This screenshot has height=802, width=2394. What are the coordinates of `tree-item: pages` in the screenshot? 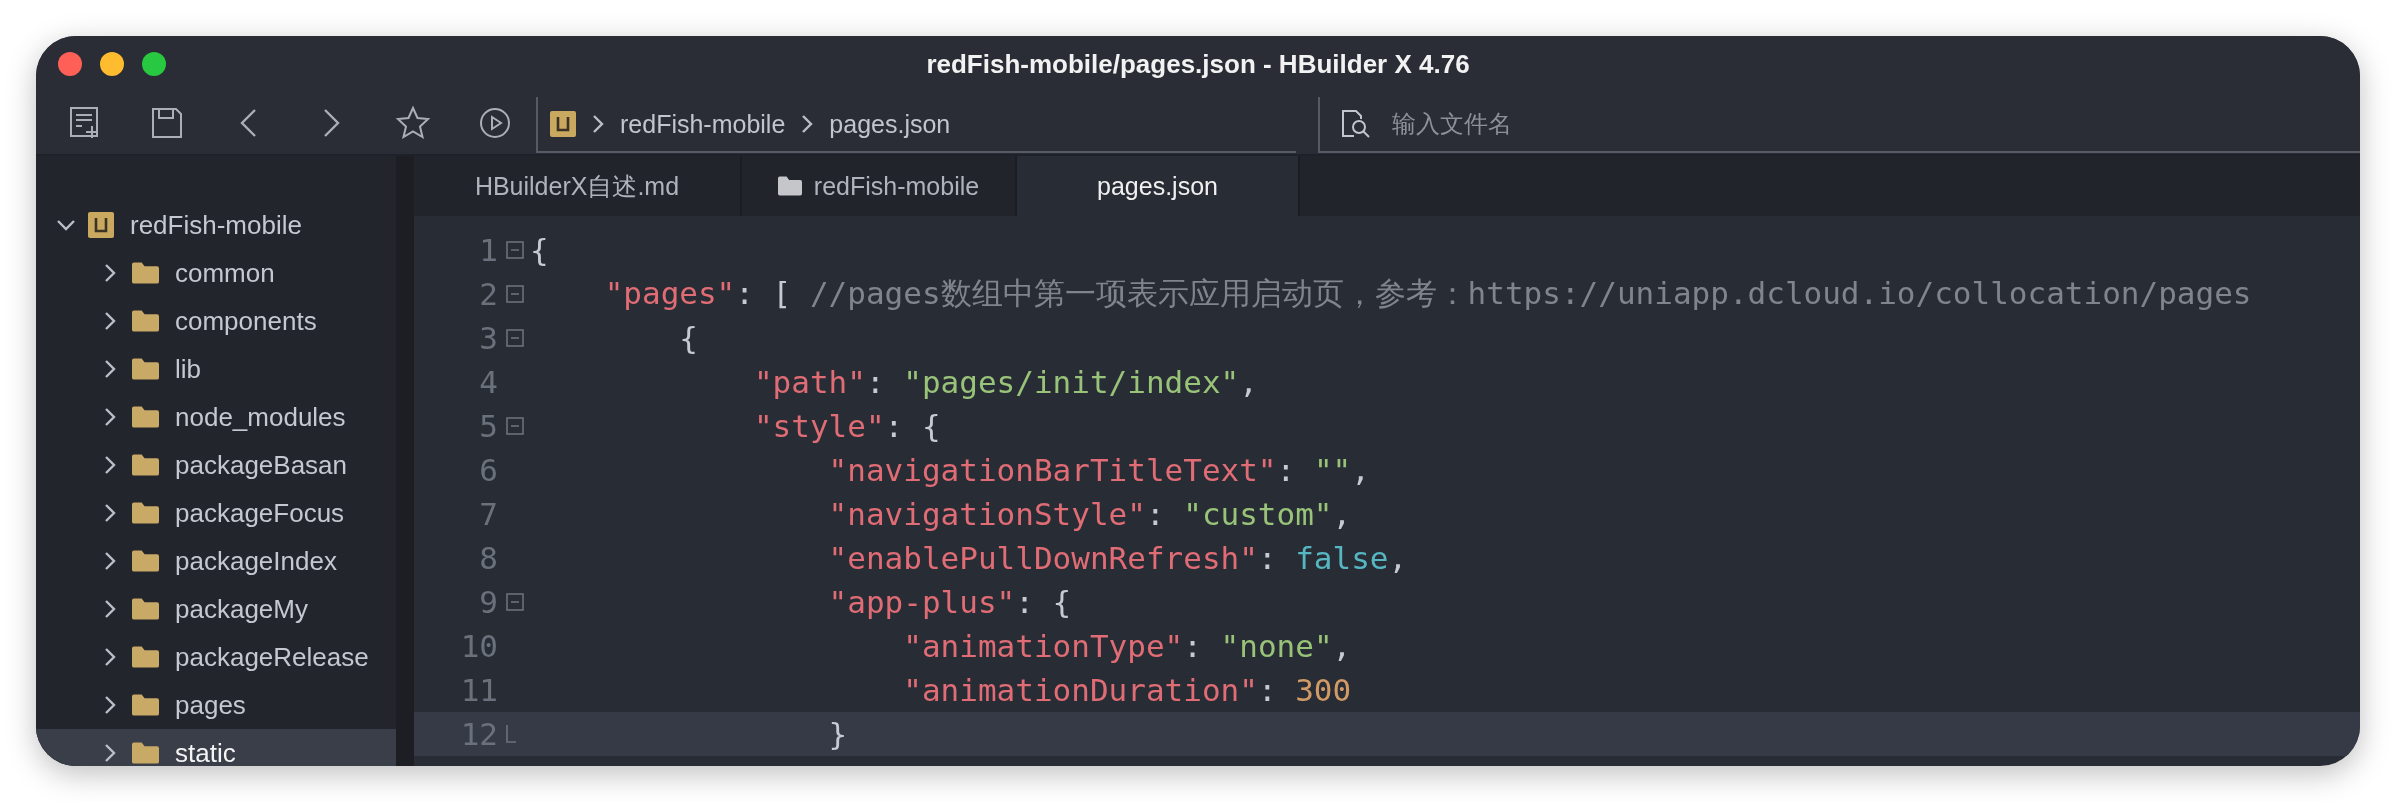 It's located at (216, 705).